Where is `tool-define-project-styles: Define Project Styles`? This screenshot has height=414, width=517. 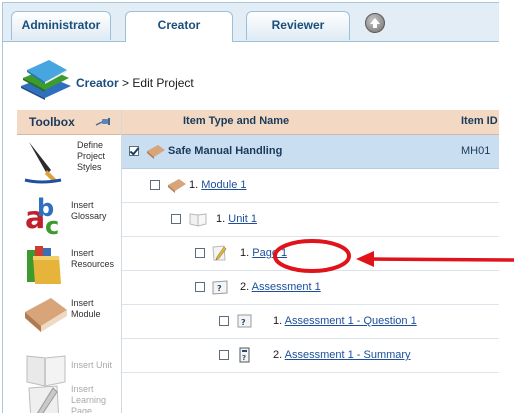
tool-define-project-styles: Define Project Styles is located at coordinates (69, 161).